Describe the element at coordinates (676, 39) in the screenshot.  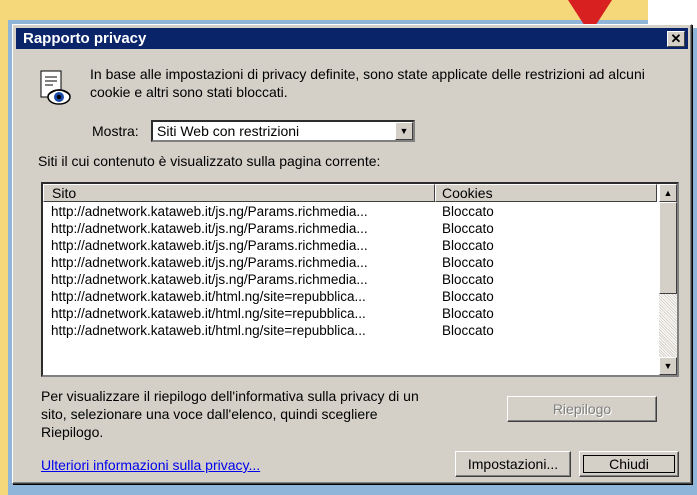
I see `close-window-button: ✕` at that location.